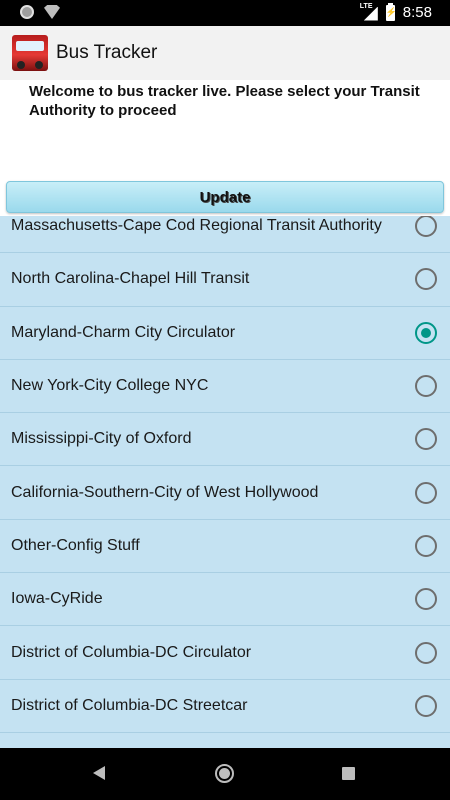  I want to click on list-item: District of Columbia-DC Circulator, so click(225, 653).